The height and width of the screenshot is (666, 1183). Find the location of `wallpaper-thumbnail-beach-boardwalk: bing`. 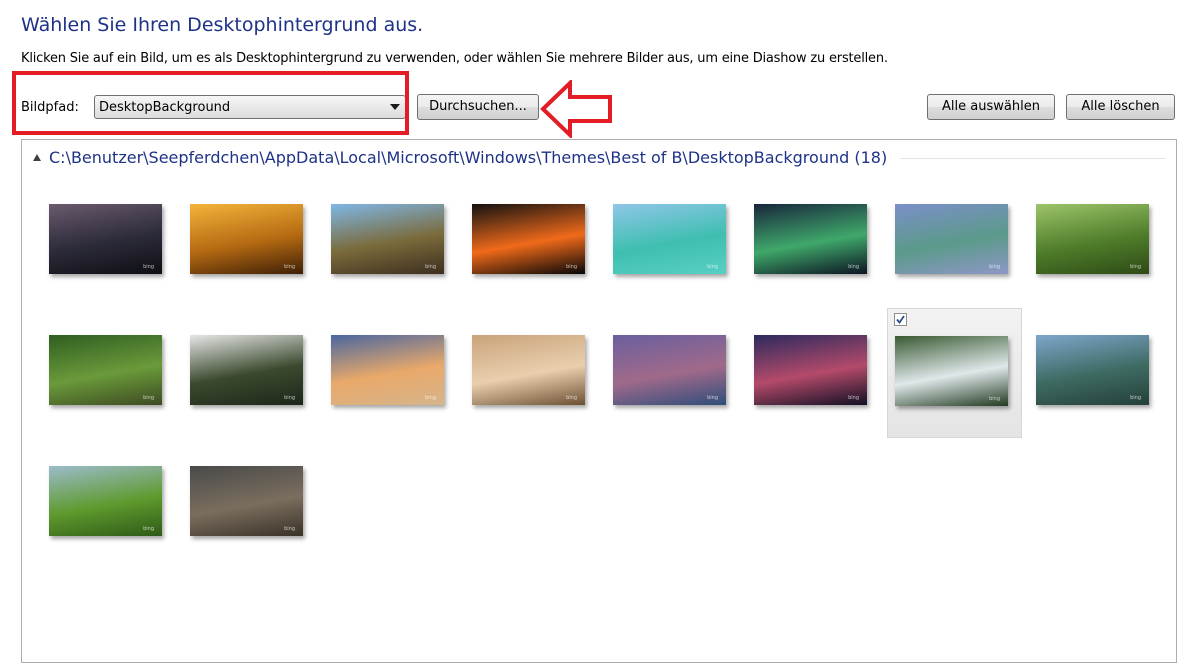

wallpaper-thumbnail-beach-boardwalk: bing is located at coordinates (387, 370).